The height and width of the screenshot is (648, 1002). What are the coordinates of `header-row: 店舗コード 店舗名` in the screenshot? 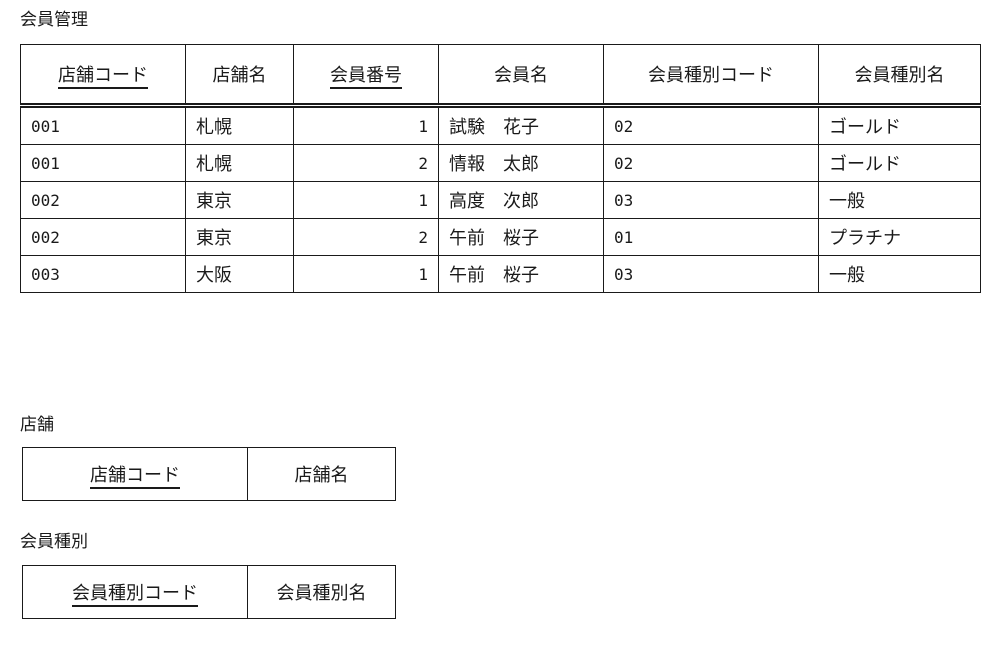 It's located at (209, 474).